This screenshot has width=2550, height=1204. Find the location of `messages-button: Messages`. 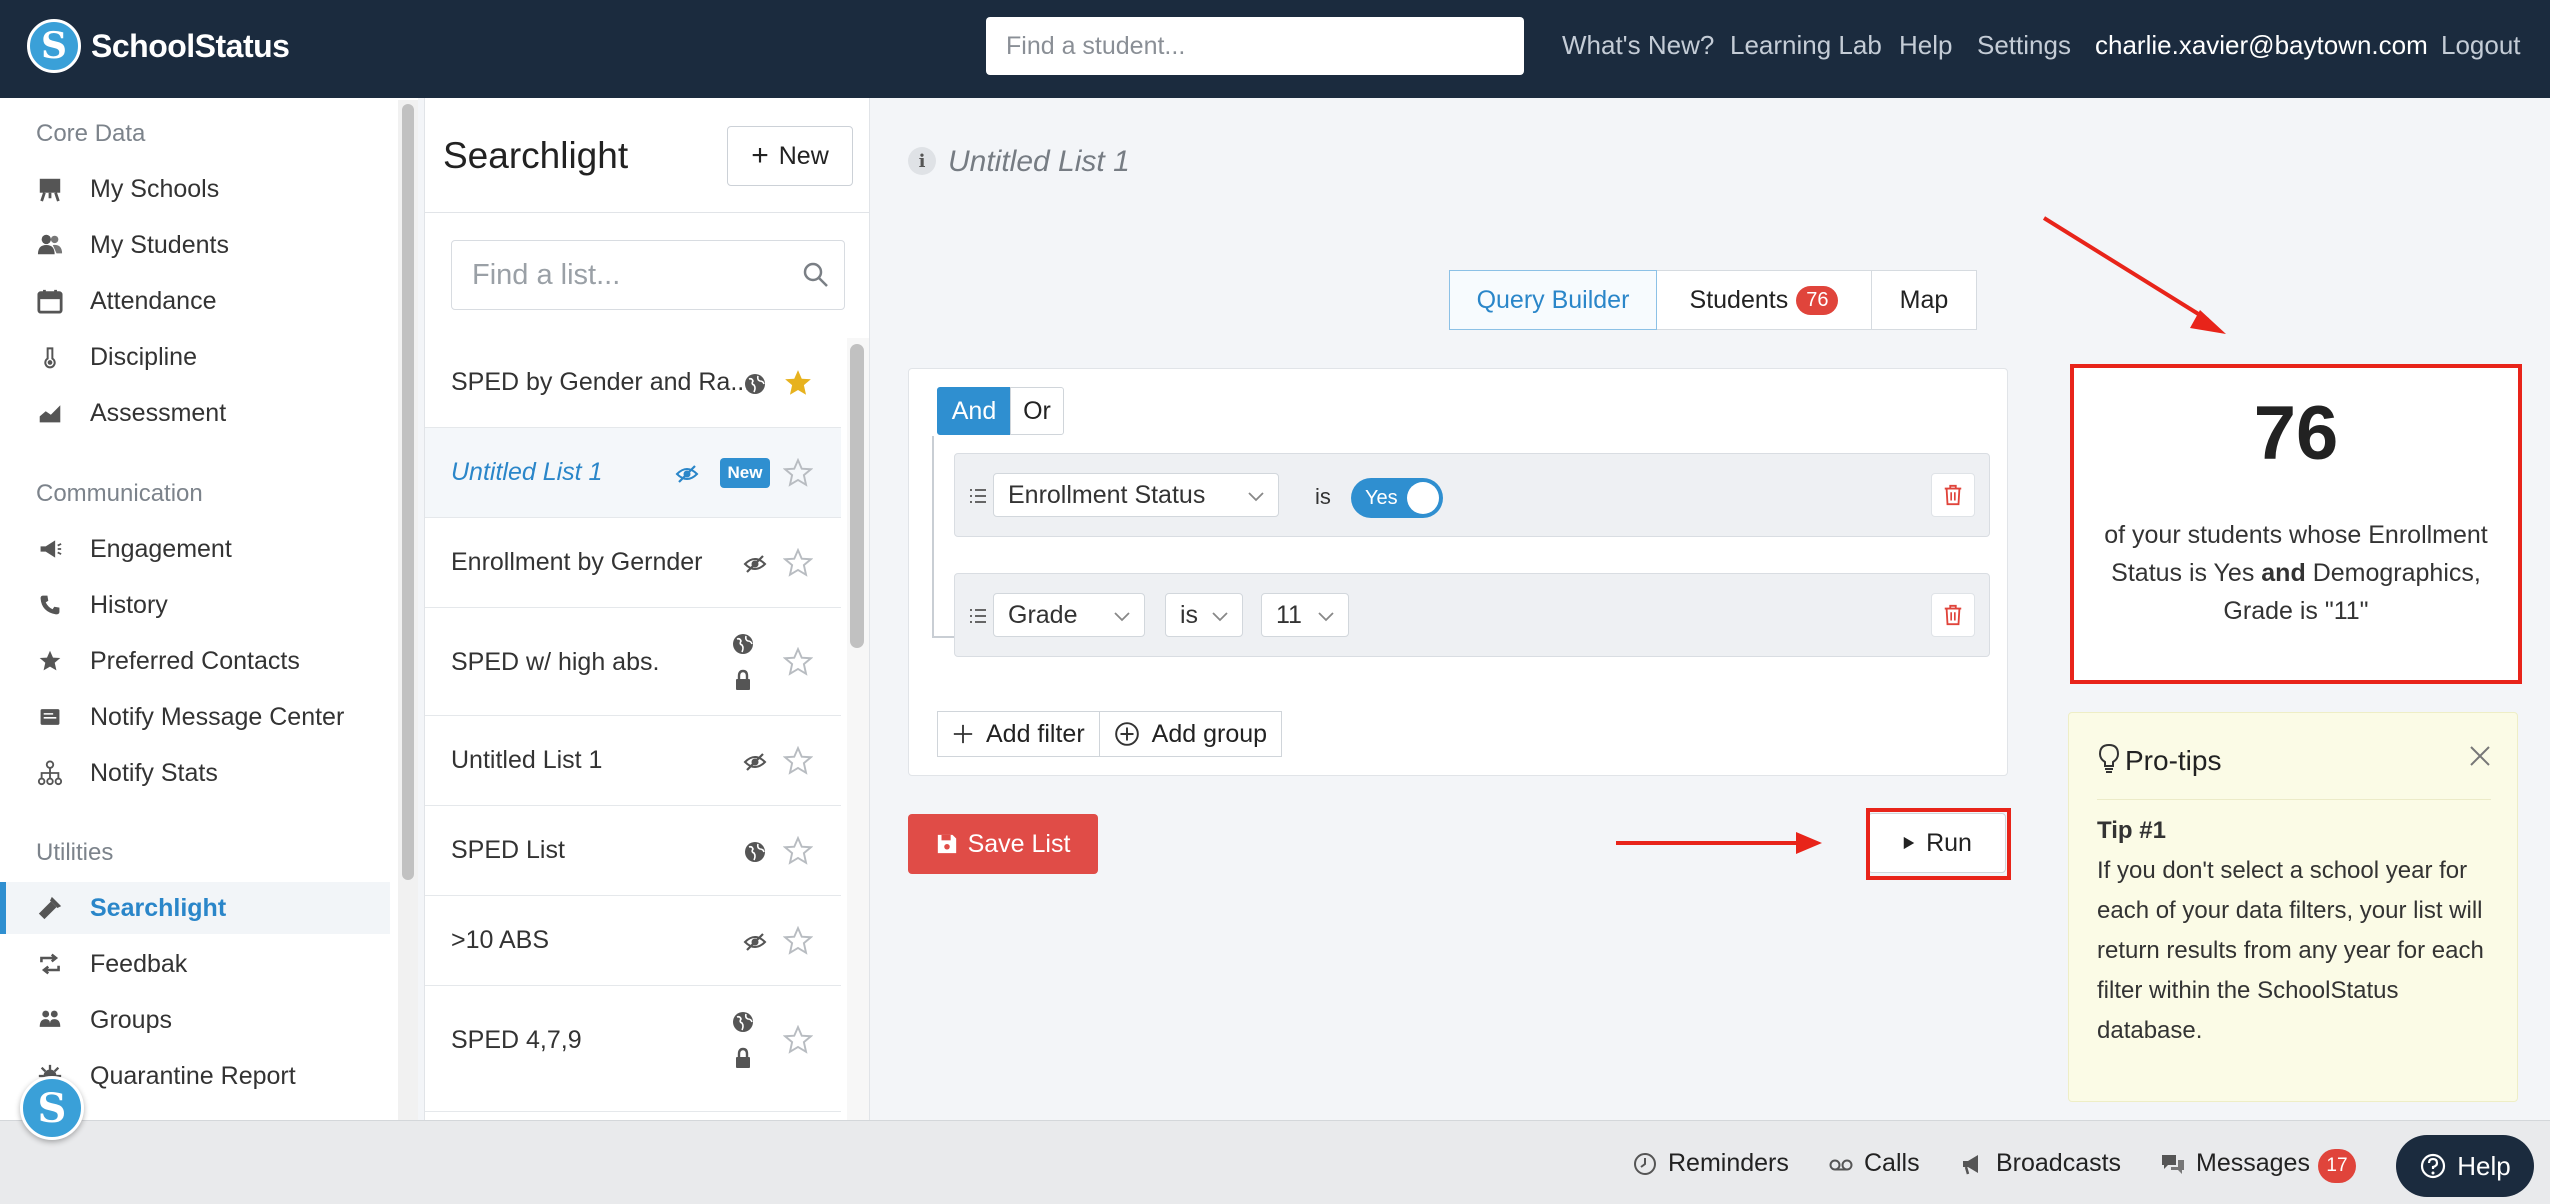

messages-button: Messages is located at coordinates (2235, 1163).